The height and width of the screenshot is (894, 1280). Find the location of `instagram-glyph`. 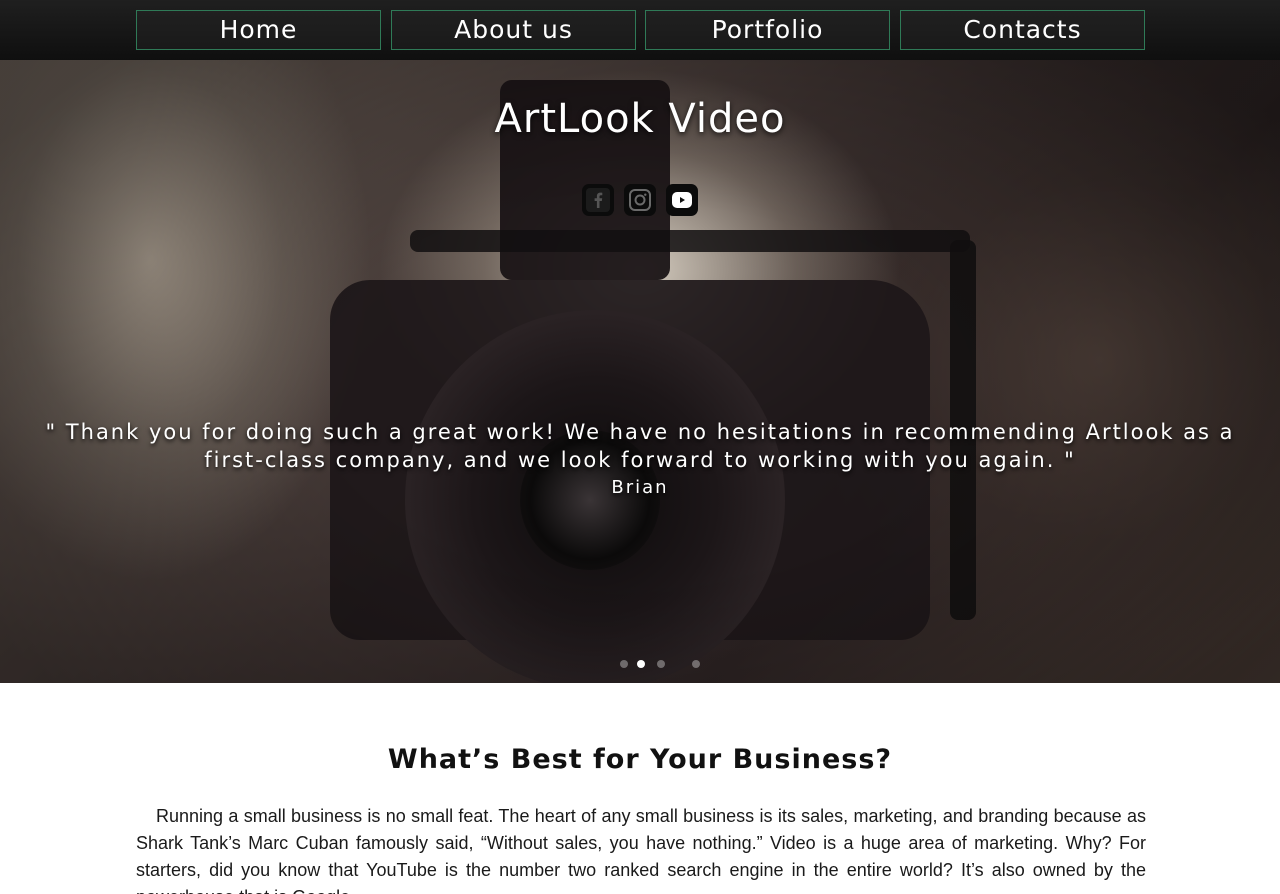

instagram-glyph is located at coordinates (640, 200).